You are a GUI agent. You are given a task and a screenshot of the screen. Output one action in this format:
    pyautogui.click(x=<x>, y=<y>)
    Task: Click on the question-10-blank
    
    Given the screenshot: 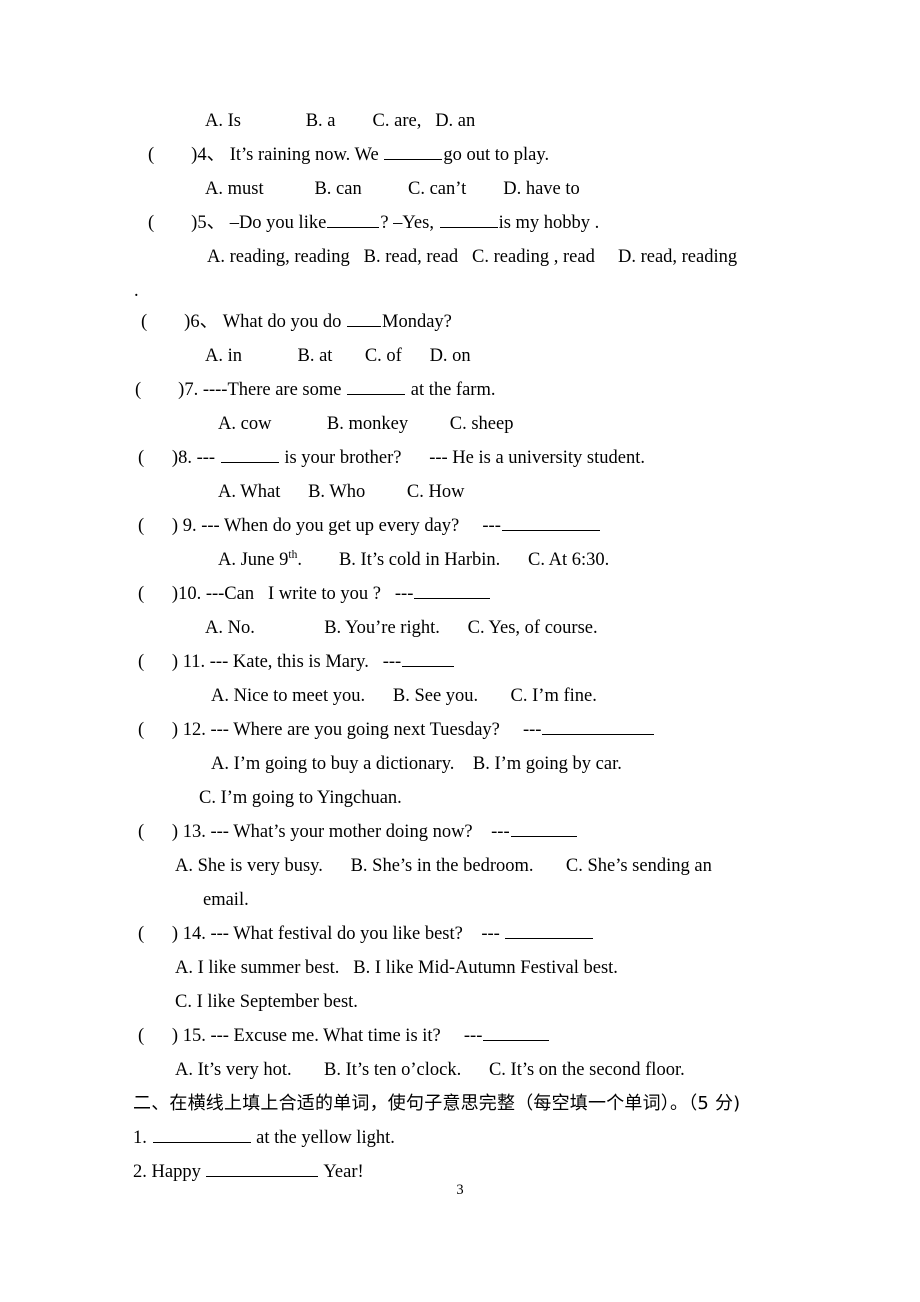 What is the action you would take?
    pyautogui.click(x=452, y=591)
    